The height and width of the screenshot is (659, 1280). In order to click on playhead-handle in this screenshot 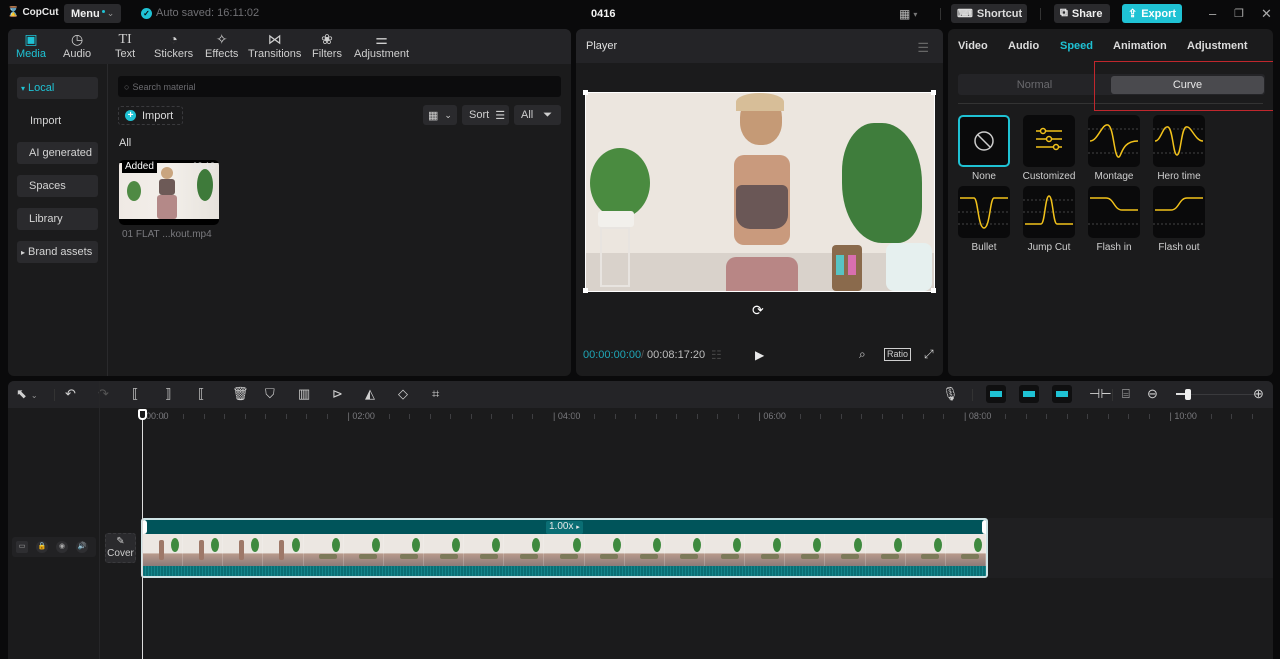, I will do `click(142, 414)`.